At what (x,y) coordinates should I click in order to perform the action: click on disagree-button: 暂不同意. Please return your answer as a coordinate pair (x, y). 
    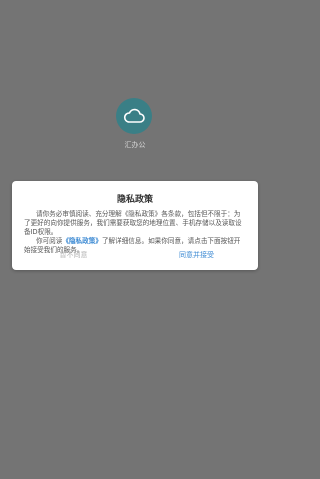
    Looking at the image, I should click on (73, 255).